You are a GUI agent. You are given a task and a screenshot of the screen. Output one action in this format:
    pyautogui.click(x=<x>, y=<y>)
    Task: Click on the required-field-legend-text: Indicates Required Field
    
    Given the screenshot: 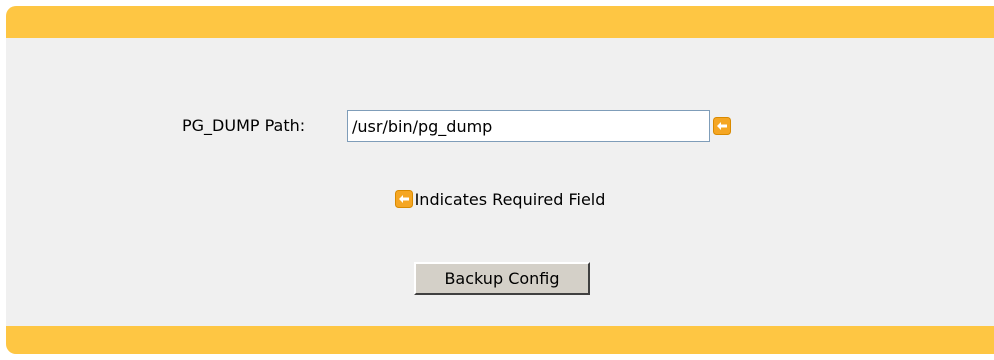 What is the action you would take?
    pyautogui.click(x=510, y=199)
    